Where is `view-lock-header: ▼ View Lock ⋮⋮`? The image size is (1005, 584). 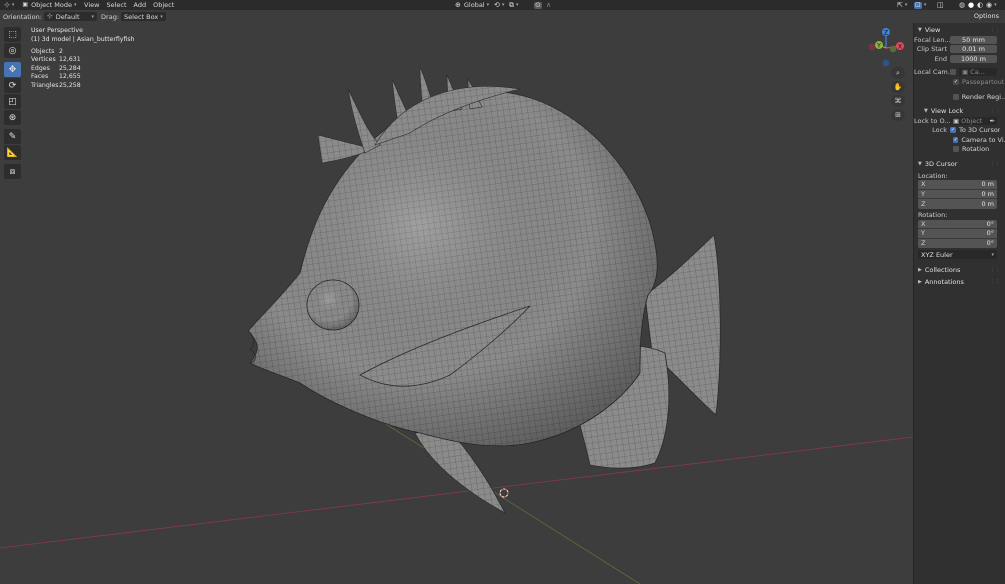
view-lock-header: ▼ View Lock ⋮⋮ is located at coordinates (959, 111).